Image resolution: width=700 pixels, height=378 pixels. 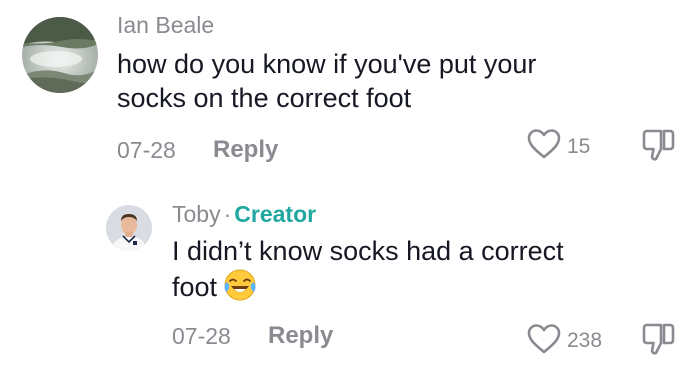 I want to click on comment-username: Ian Beale, so click(x=165, y=25).